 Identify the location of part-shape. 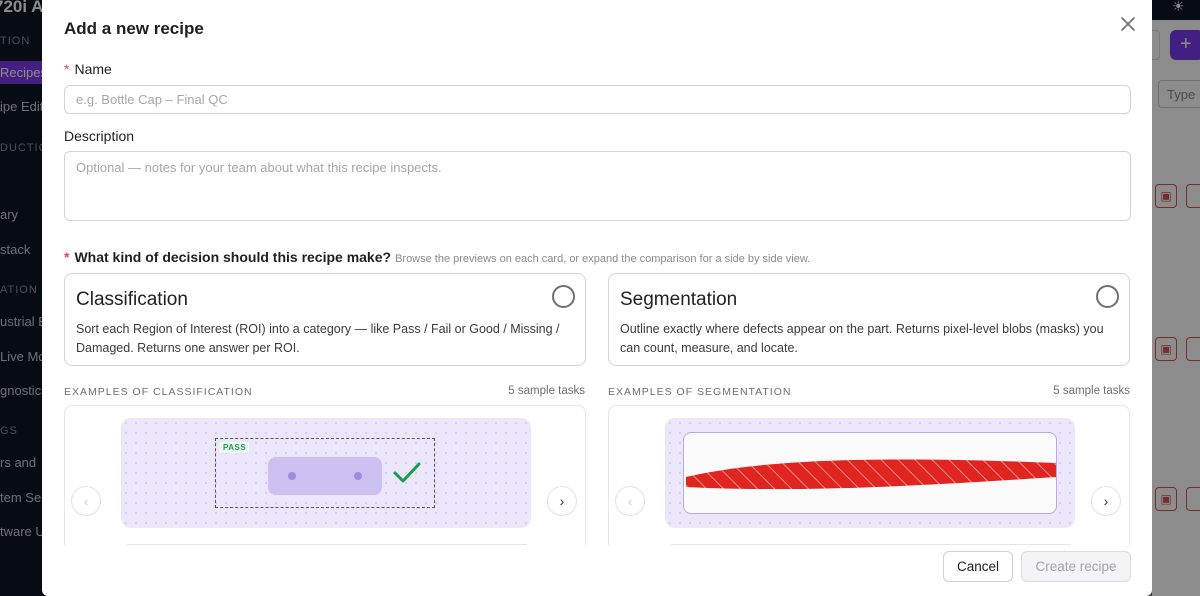
(325, 476).